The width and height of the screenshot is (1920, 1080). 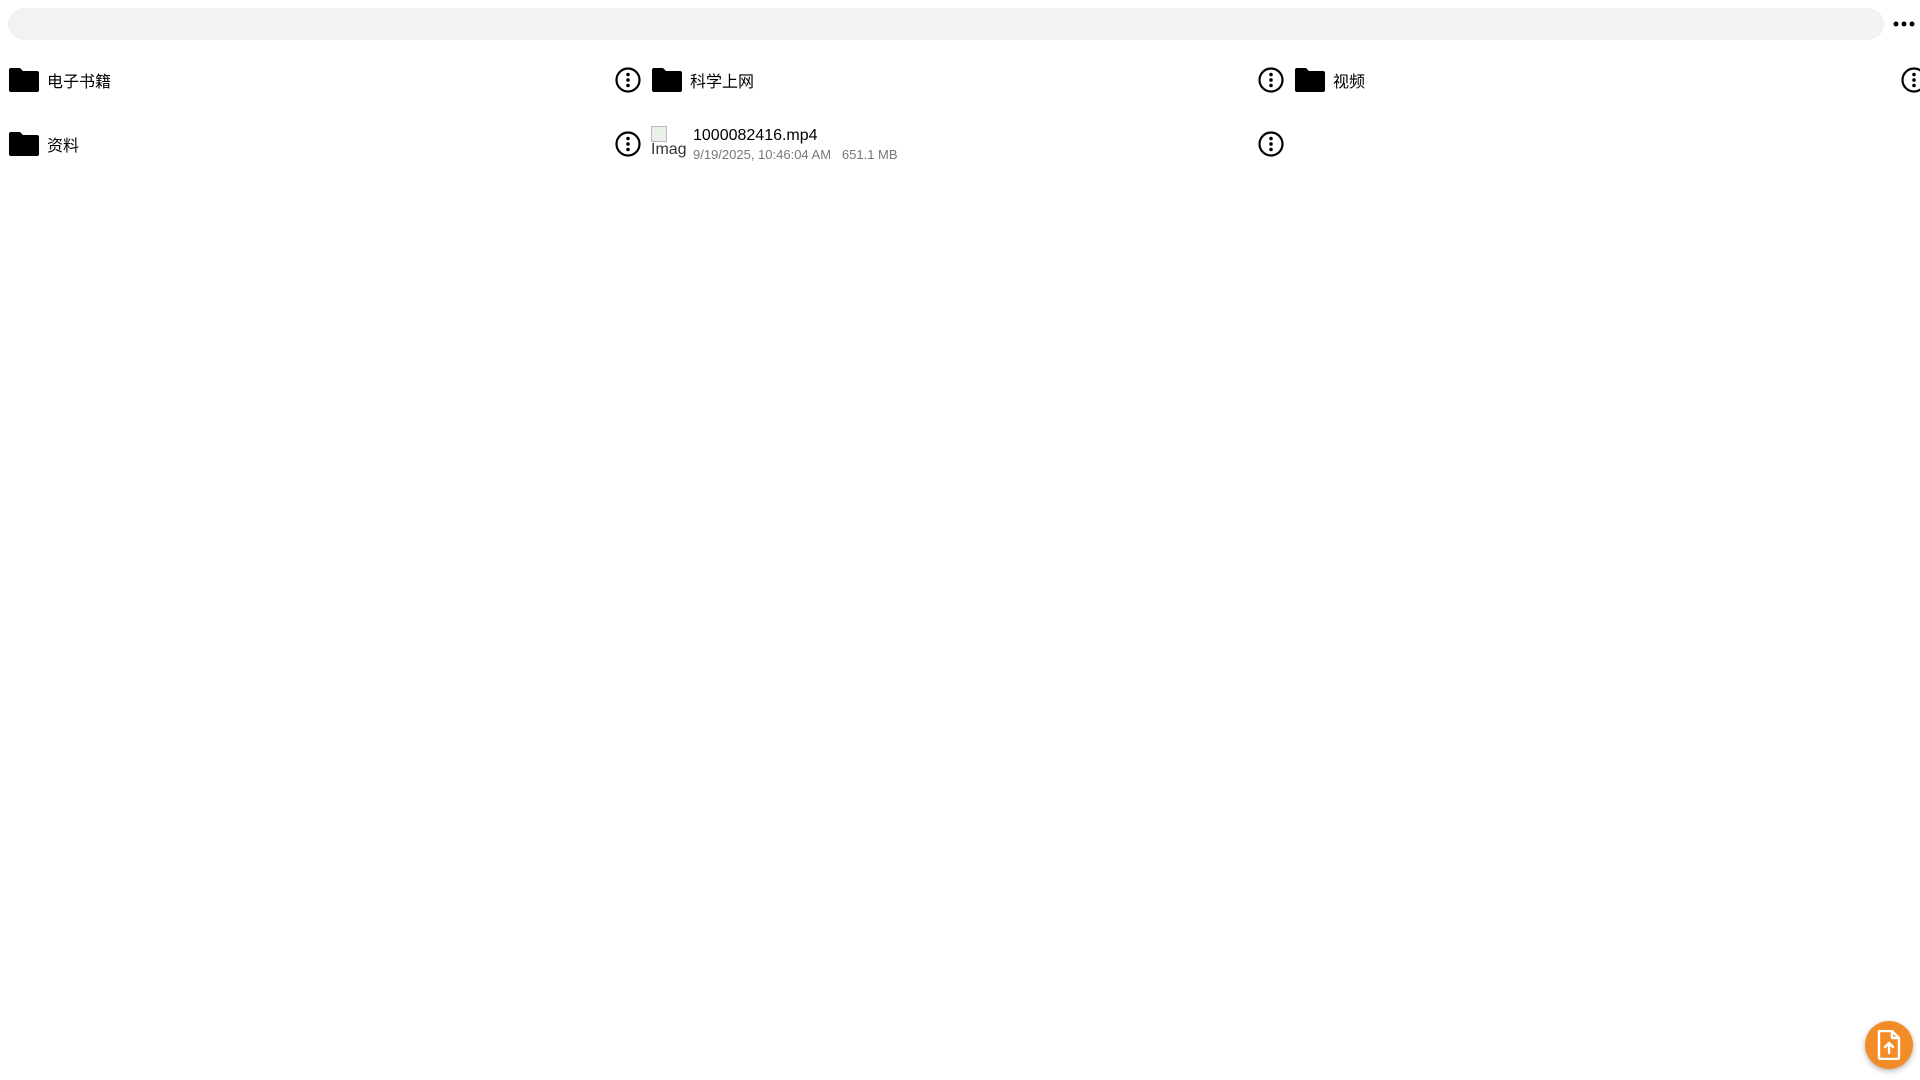 I want to click on file-meta: 9/19/2025, 10:46:04 AM 651.1 MB, so click(x=795, y=155).